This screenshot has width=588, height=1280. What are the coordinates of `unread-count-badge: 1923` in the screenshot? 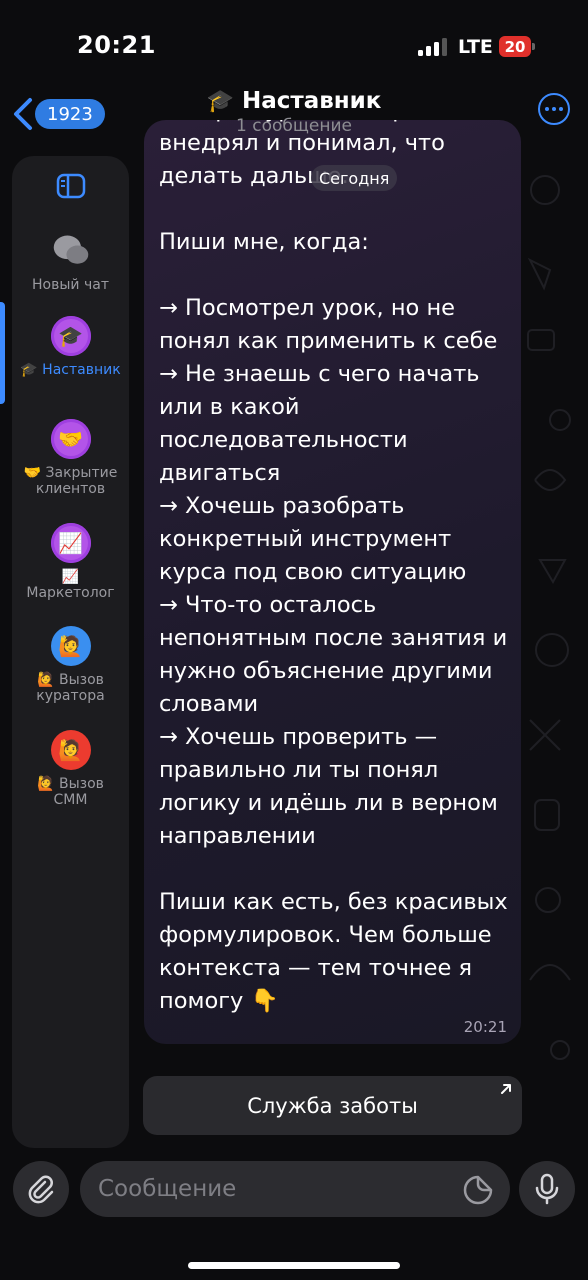 It's located at (70, 114).